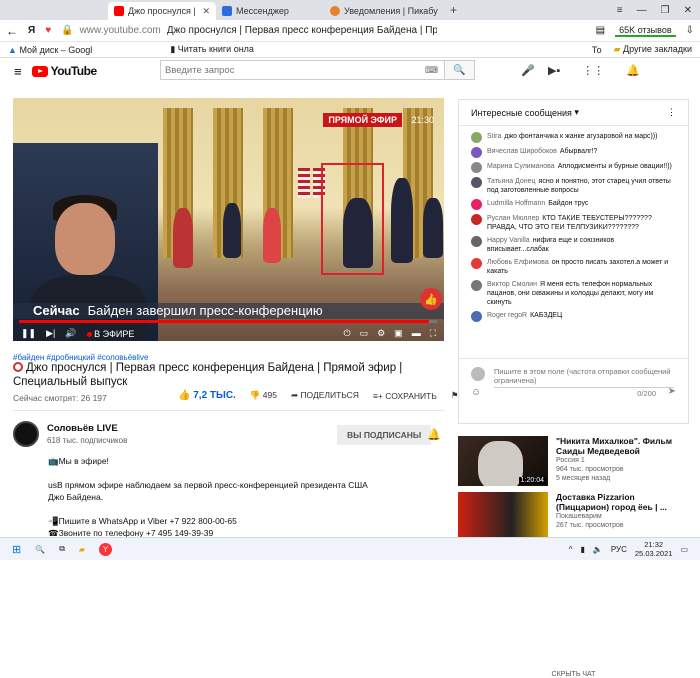 This screenshot has width=700, height=678. Describe the element at coordinates (573, 674) in the screenshot. I see `hide-chat-button: СКРЫТЬ ЧАТ` at that location.